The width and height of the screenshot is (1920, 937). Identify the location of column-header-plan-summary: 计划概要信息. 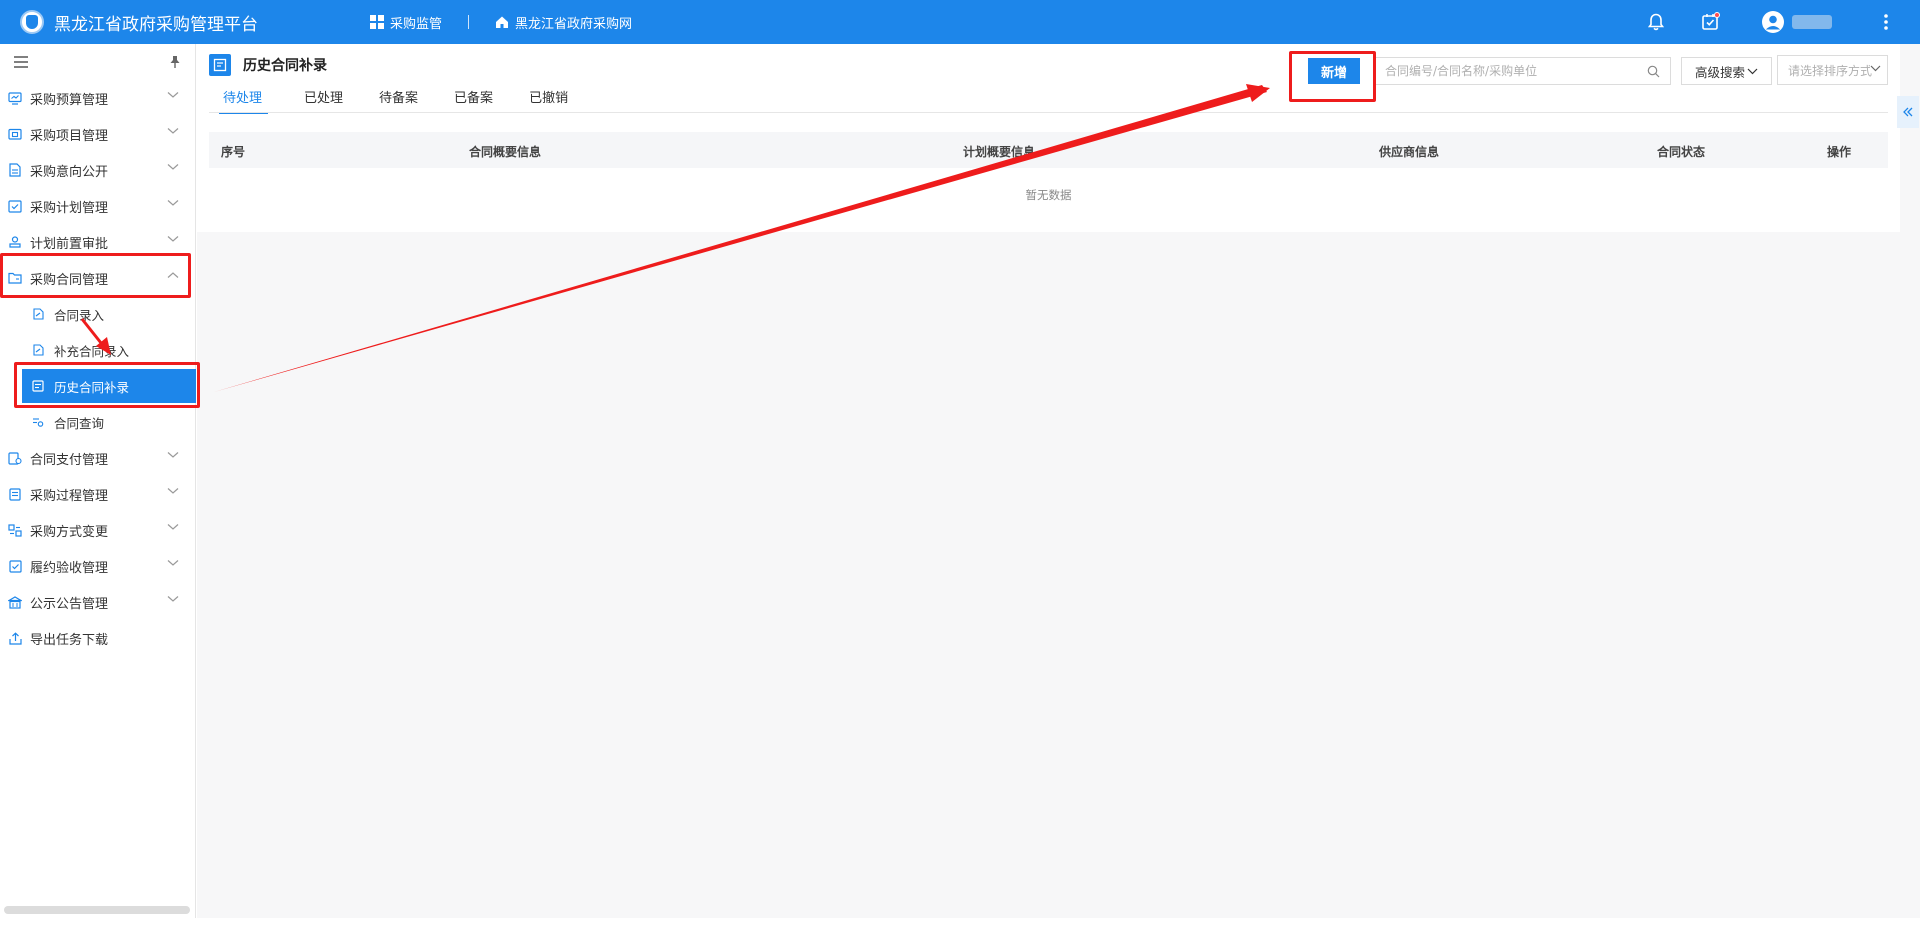
(999, 152).